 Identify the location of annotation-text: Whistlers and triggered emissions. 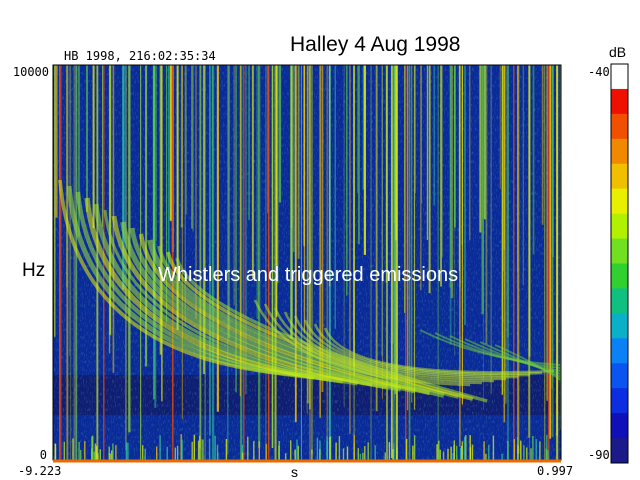
(308, 275).